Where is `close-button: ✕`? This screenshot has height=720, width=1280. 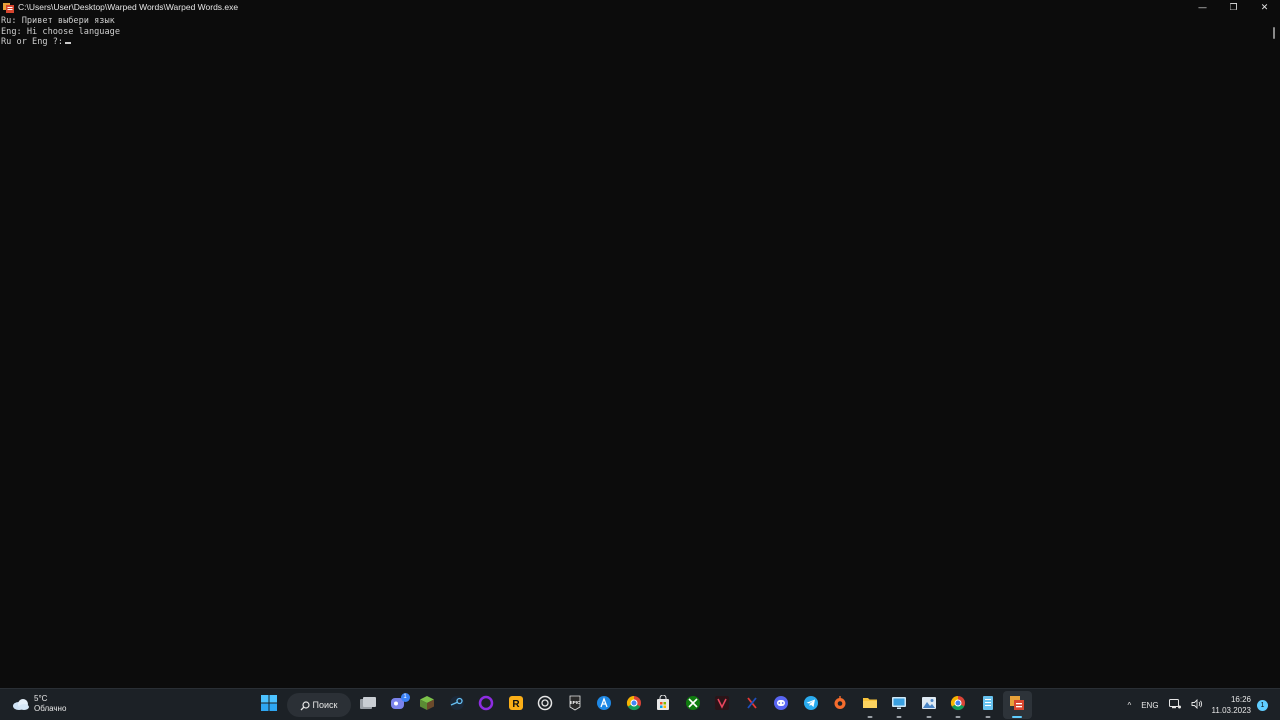 close-button: ✕ is located at coordinates (1264, 7).